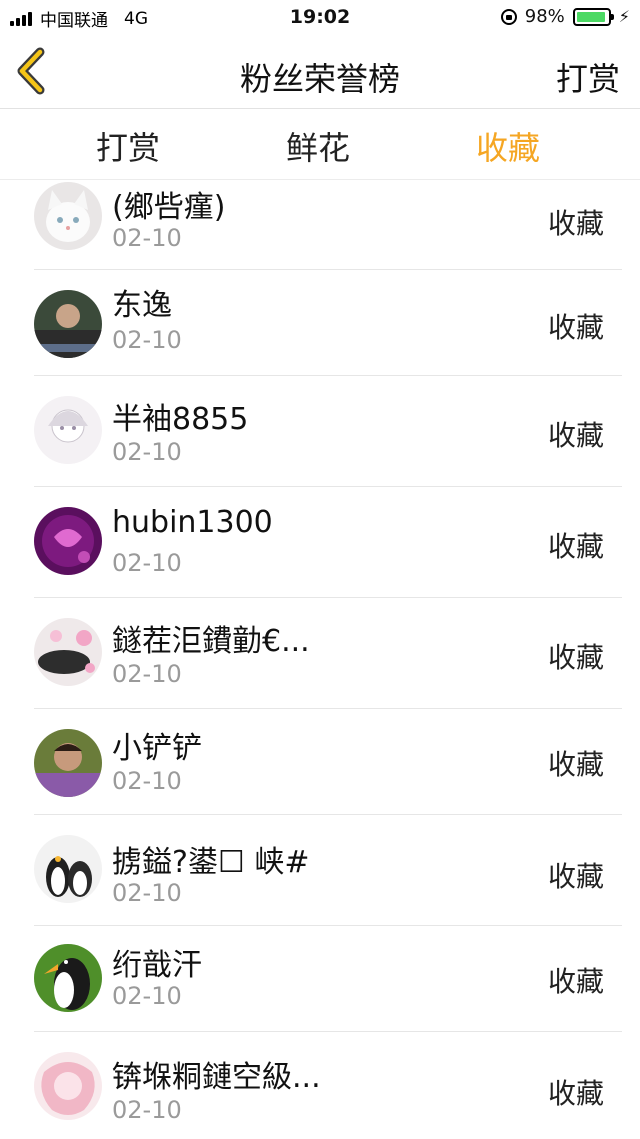 Image resolution: width=640 pixels, height=1139 pixels. What do you see at coordinates (320, 18) in the screenshot?
I see `status-bar: 中国联通 4G 19:02 98% ⚡` at bounding box center [320, 18].